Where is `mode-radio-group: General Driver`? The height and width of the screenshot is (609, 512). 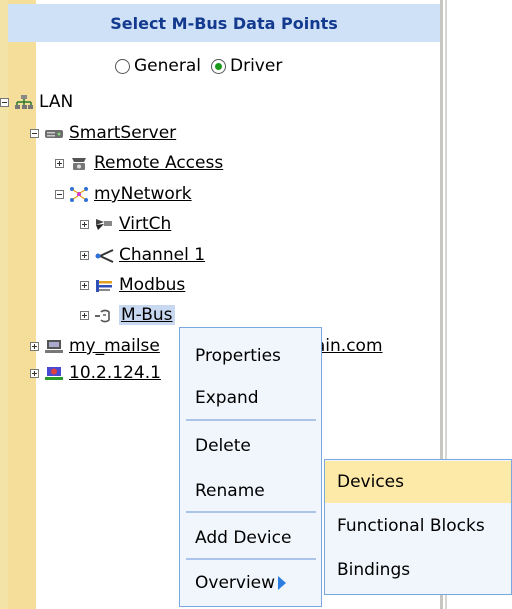
mode-radio-group: General Driver is located at coordinates (203, 66).